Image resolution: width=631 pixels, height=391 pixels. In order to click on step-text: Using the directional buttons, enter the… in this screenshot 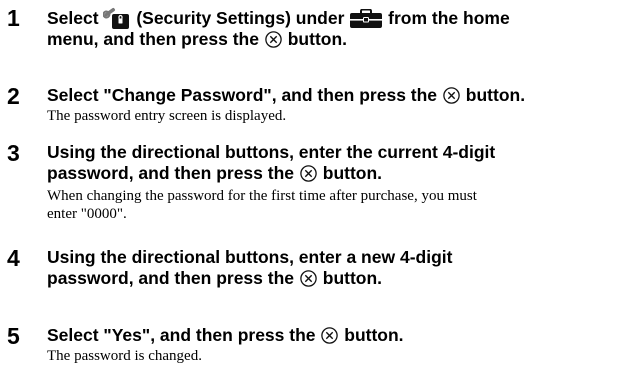, I will do `click(271, 152)`.